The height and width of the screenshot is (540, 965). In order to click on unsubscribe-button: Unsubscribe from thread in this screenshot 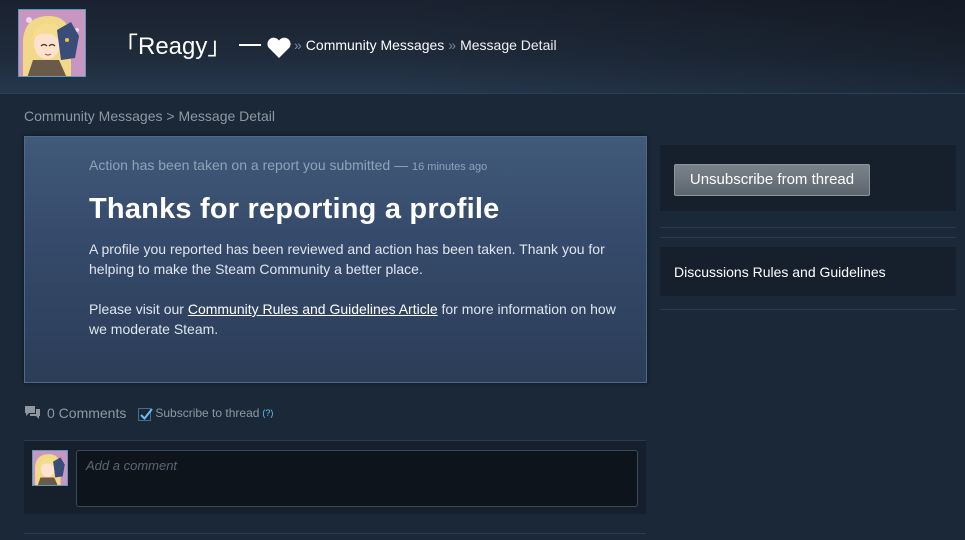, I will do `click(772, 180)`.